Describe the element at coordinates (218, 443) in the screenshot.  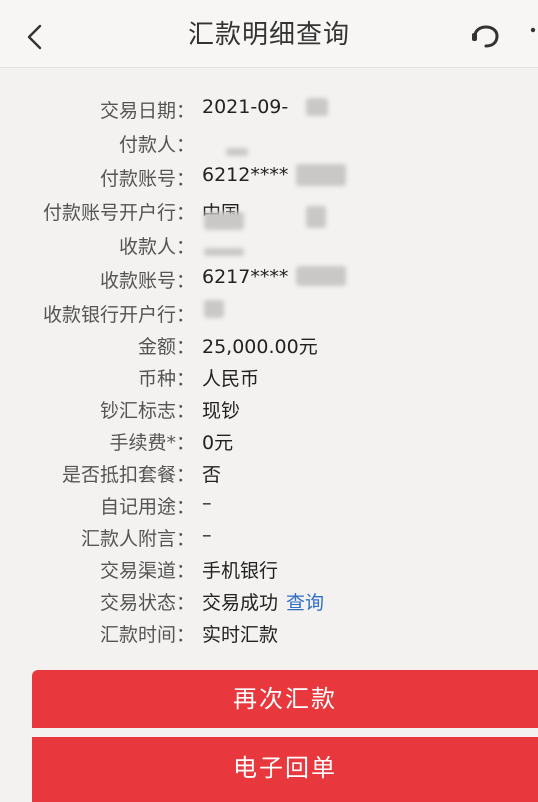
I see `row-value: 0元` at that location.